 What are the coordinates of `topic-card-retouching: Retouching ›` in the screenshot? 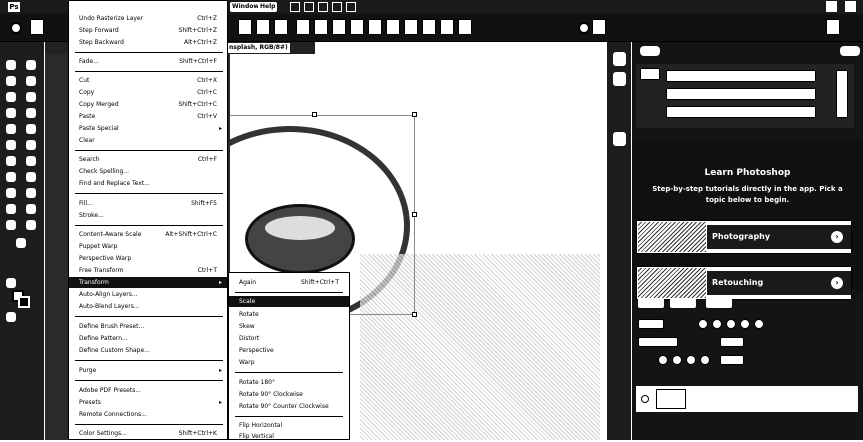 It's located at (744, 283).